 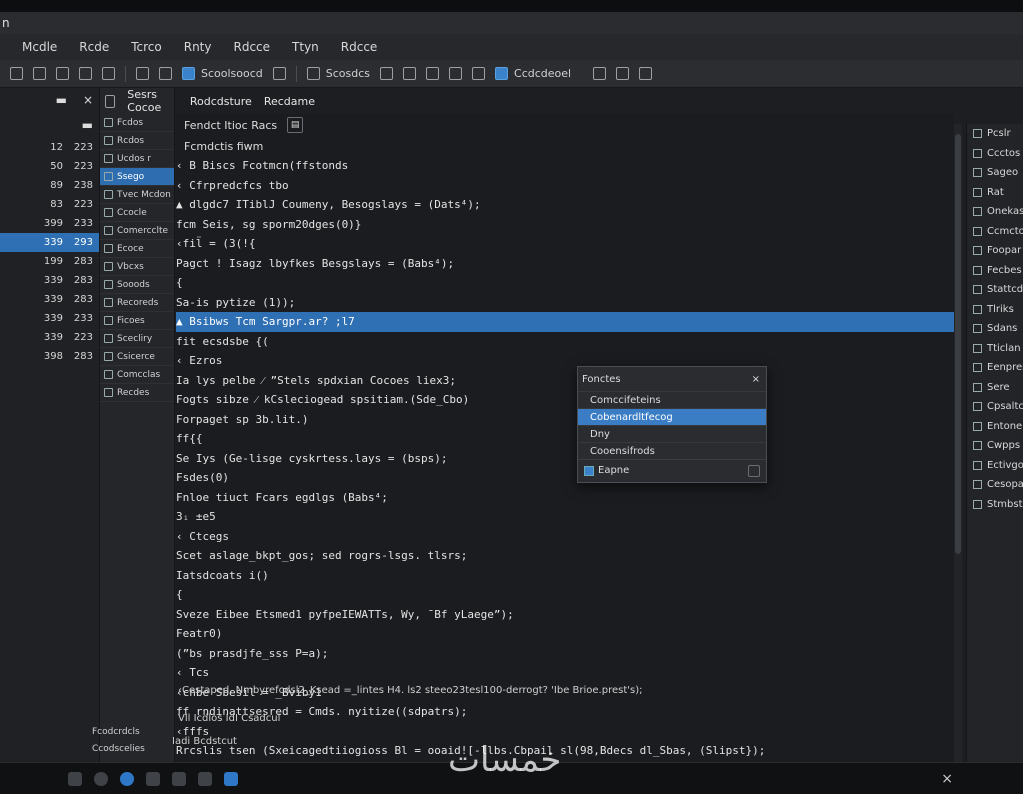 What do you see at coordinates (995, 388) in the screenshot?
I see `right-panel-item: Sere` at bounding box center [995, 388].